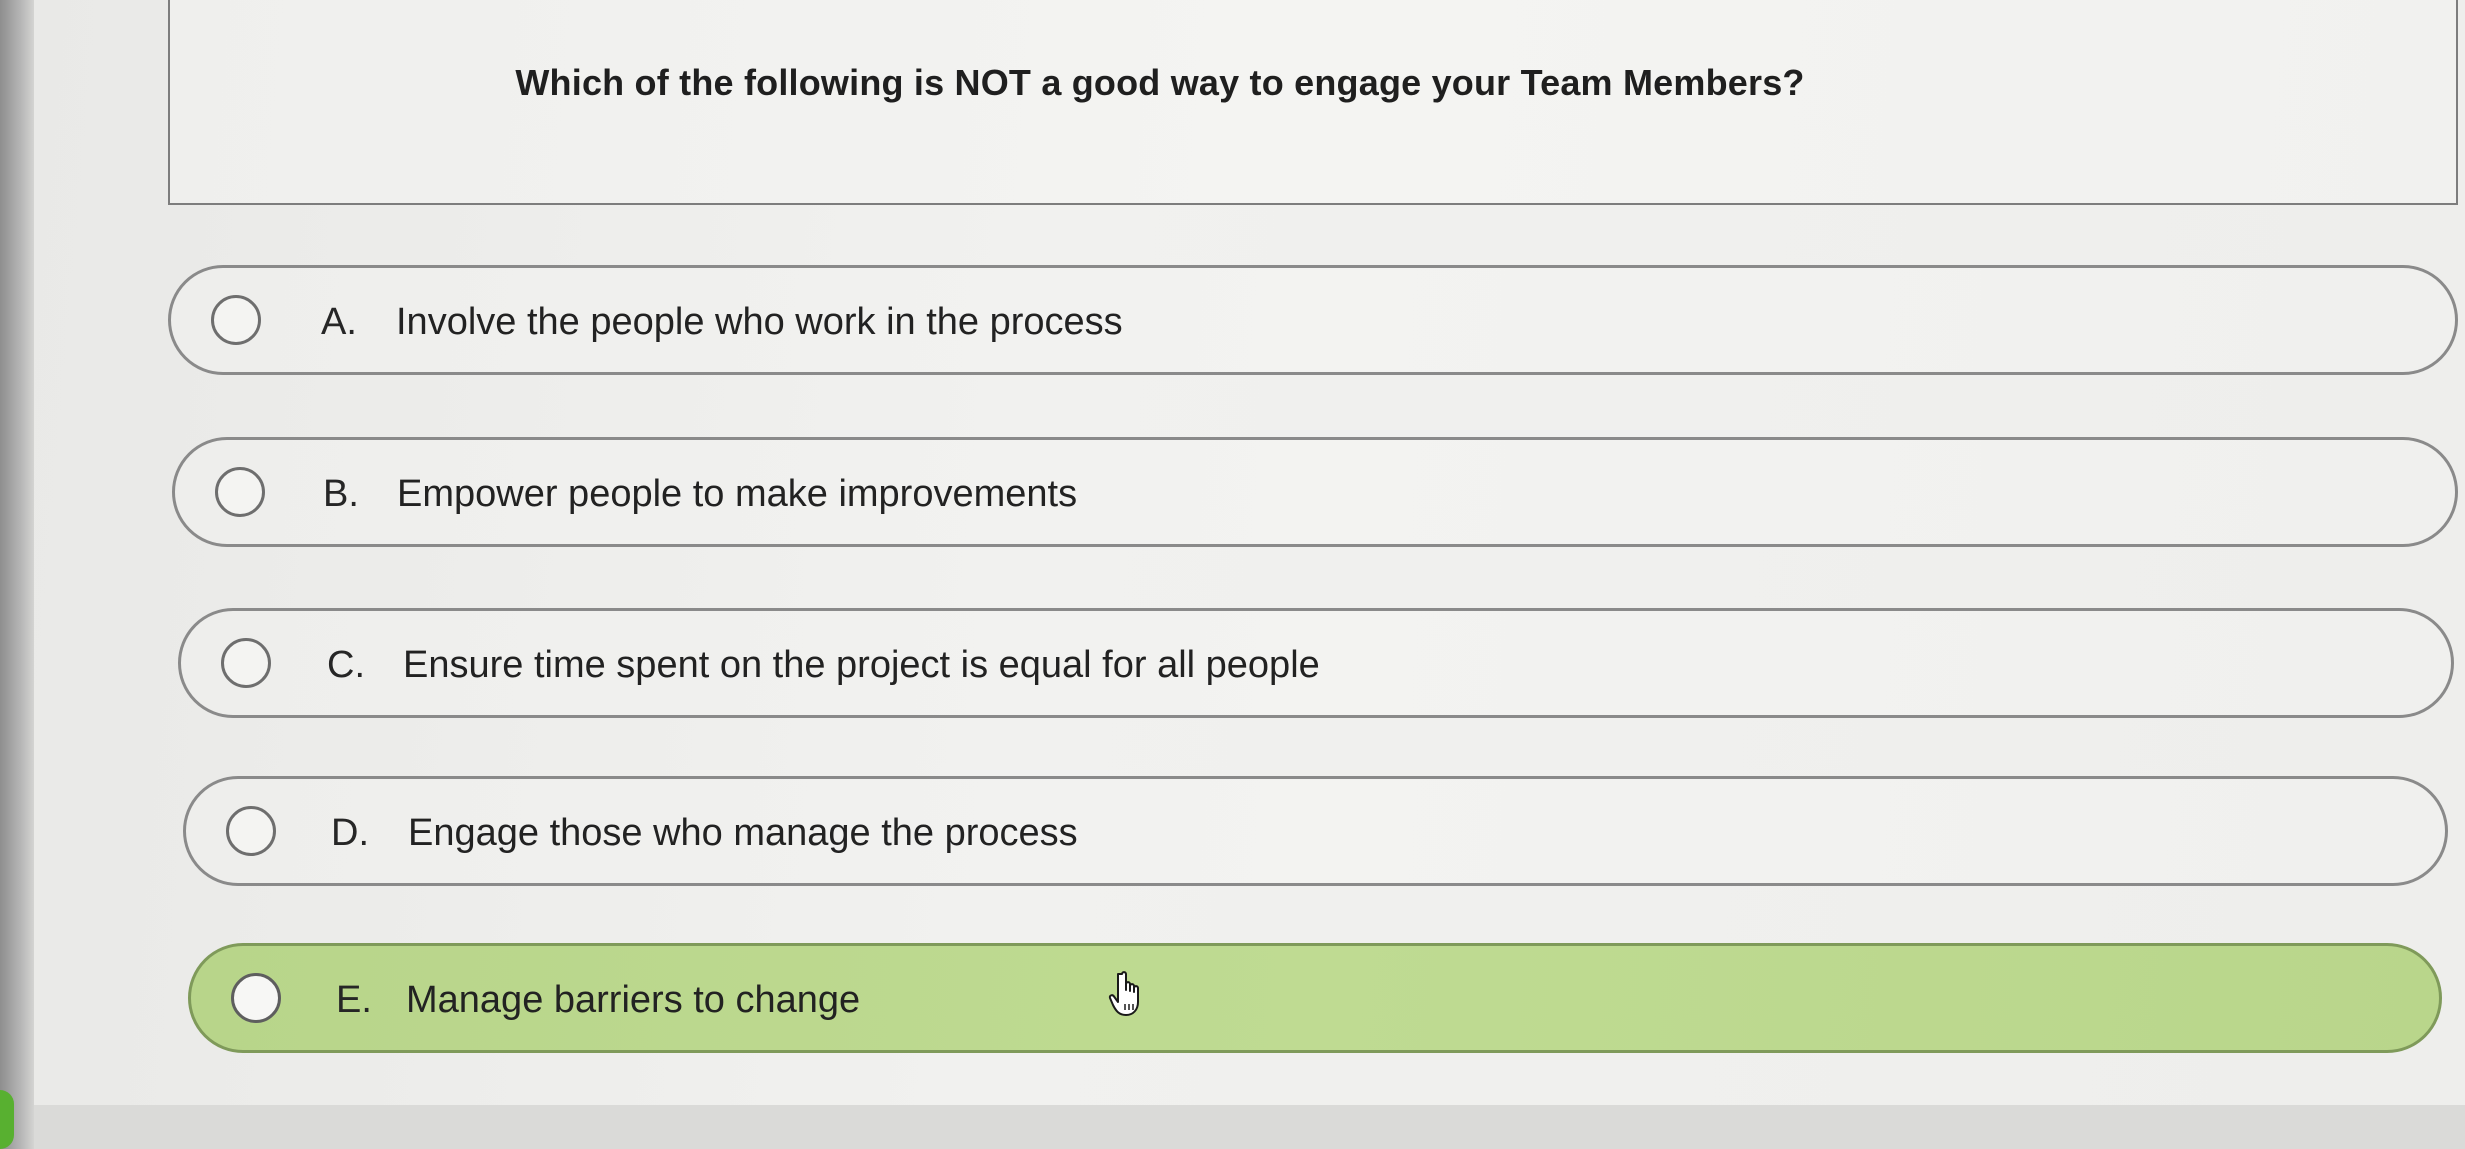 Image resolution: width=2465 pixels, height=1149 pixels. I want to click on option-label: Empower people to make improvements, so click(737, 494).